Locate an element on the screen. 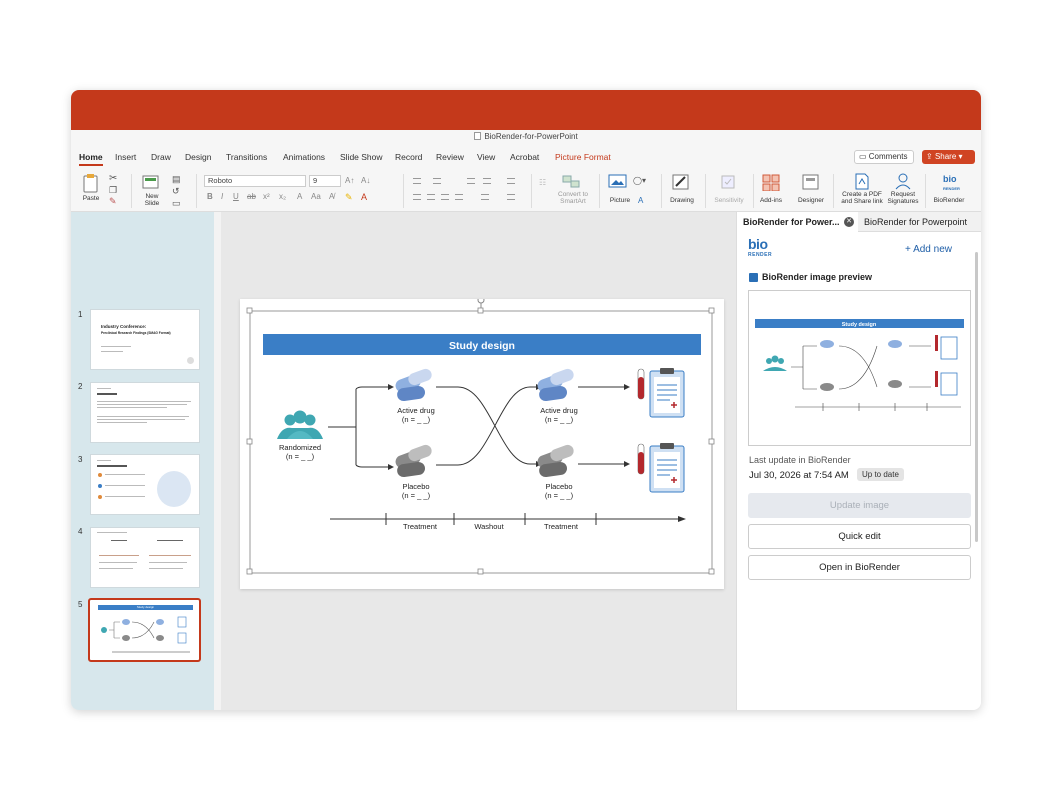 The image size is (1062, 800). copy-icon: ❐ is located at coordinates (113, 190).